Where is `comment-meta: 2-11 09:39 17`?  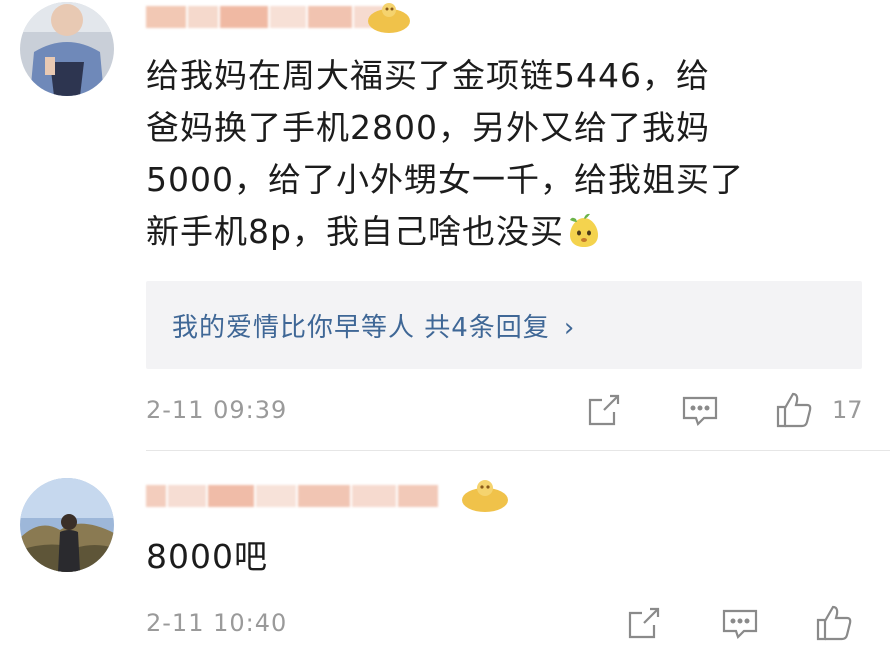 comment-meta: 2-11 09:39 17 is located at coordinates (518, 410).